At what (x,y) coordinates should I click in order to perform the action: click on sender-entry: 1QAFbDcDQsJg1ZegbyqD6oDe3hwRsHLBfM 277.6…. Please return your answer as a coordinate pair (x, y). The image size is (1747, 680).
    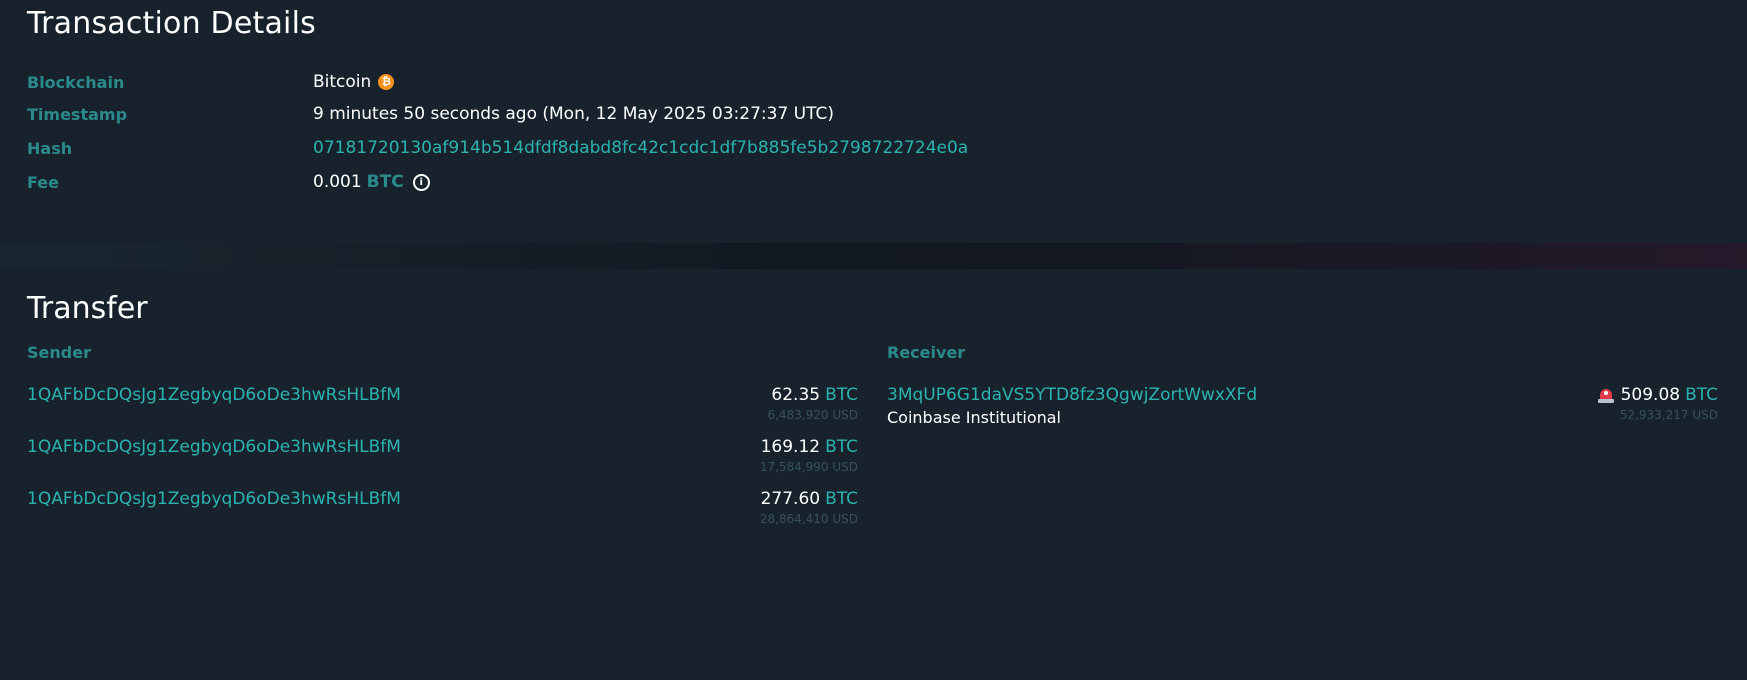
    Looking at the image, I should click on (442, 511).